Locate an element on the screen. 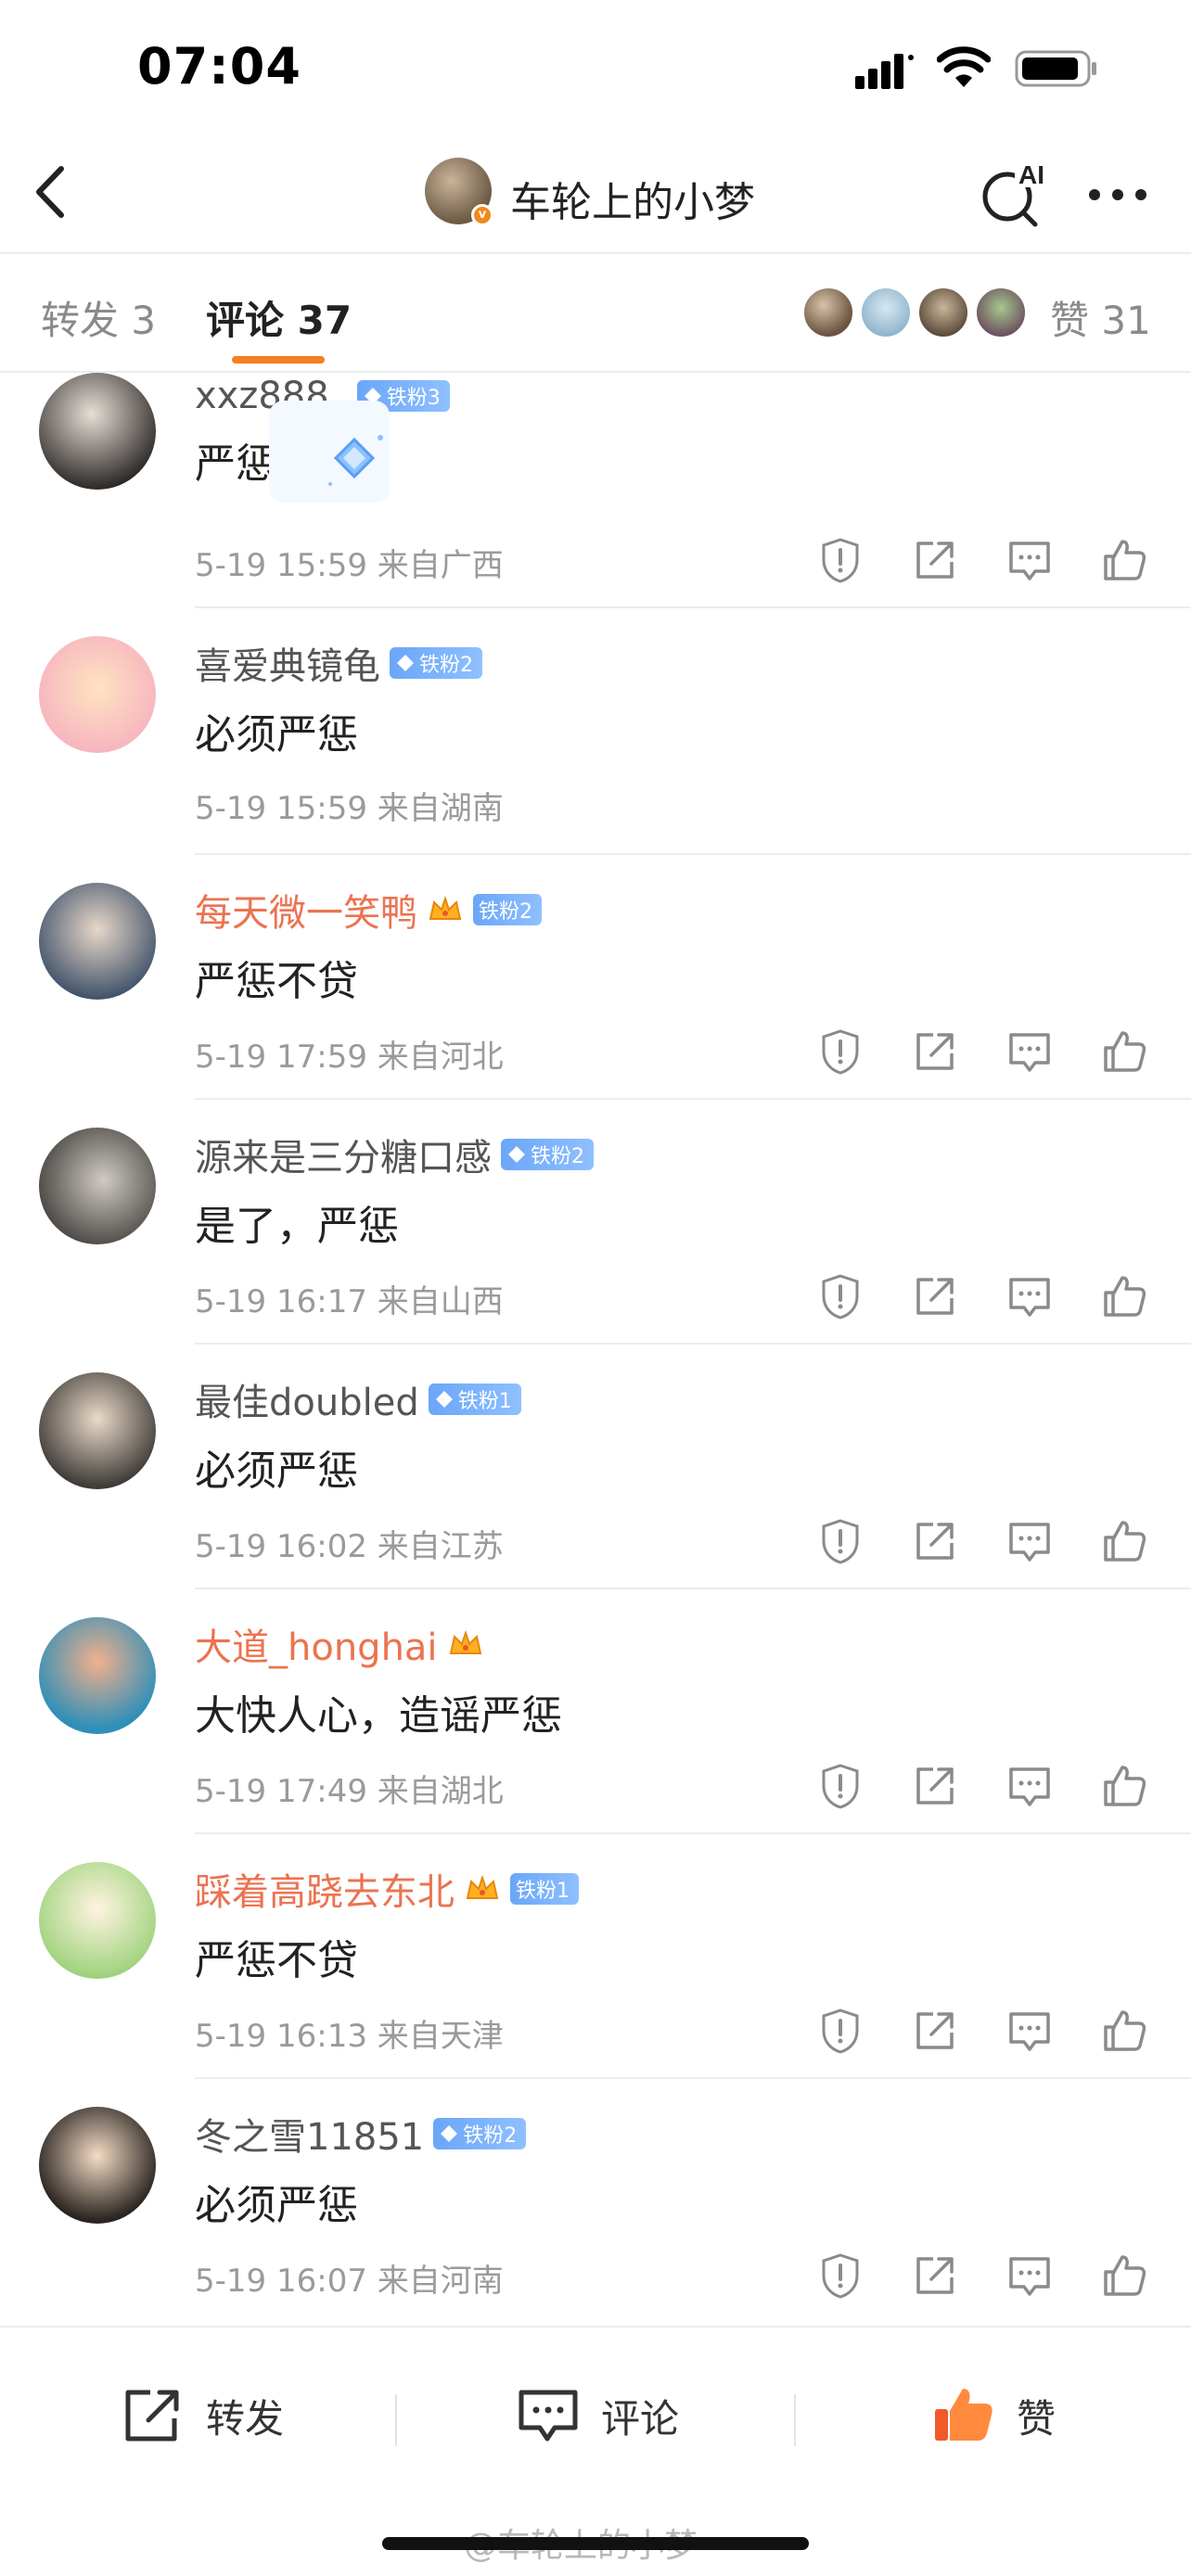  commenter-name: 喜爱典镜龟 is located at coordinates (287, 663).